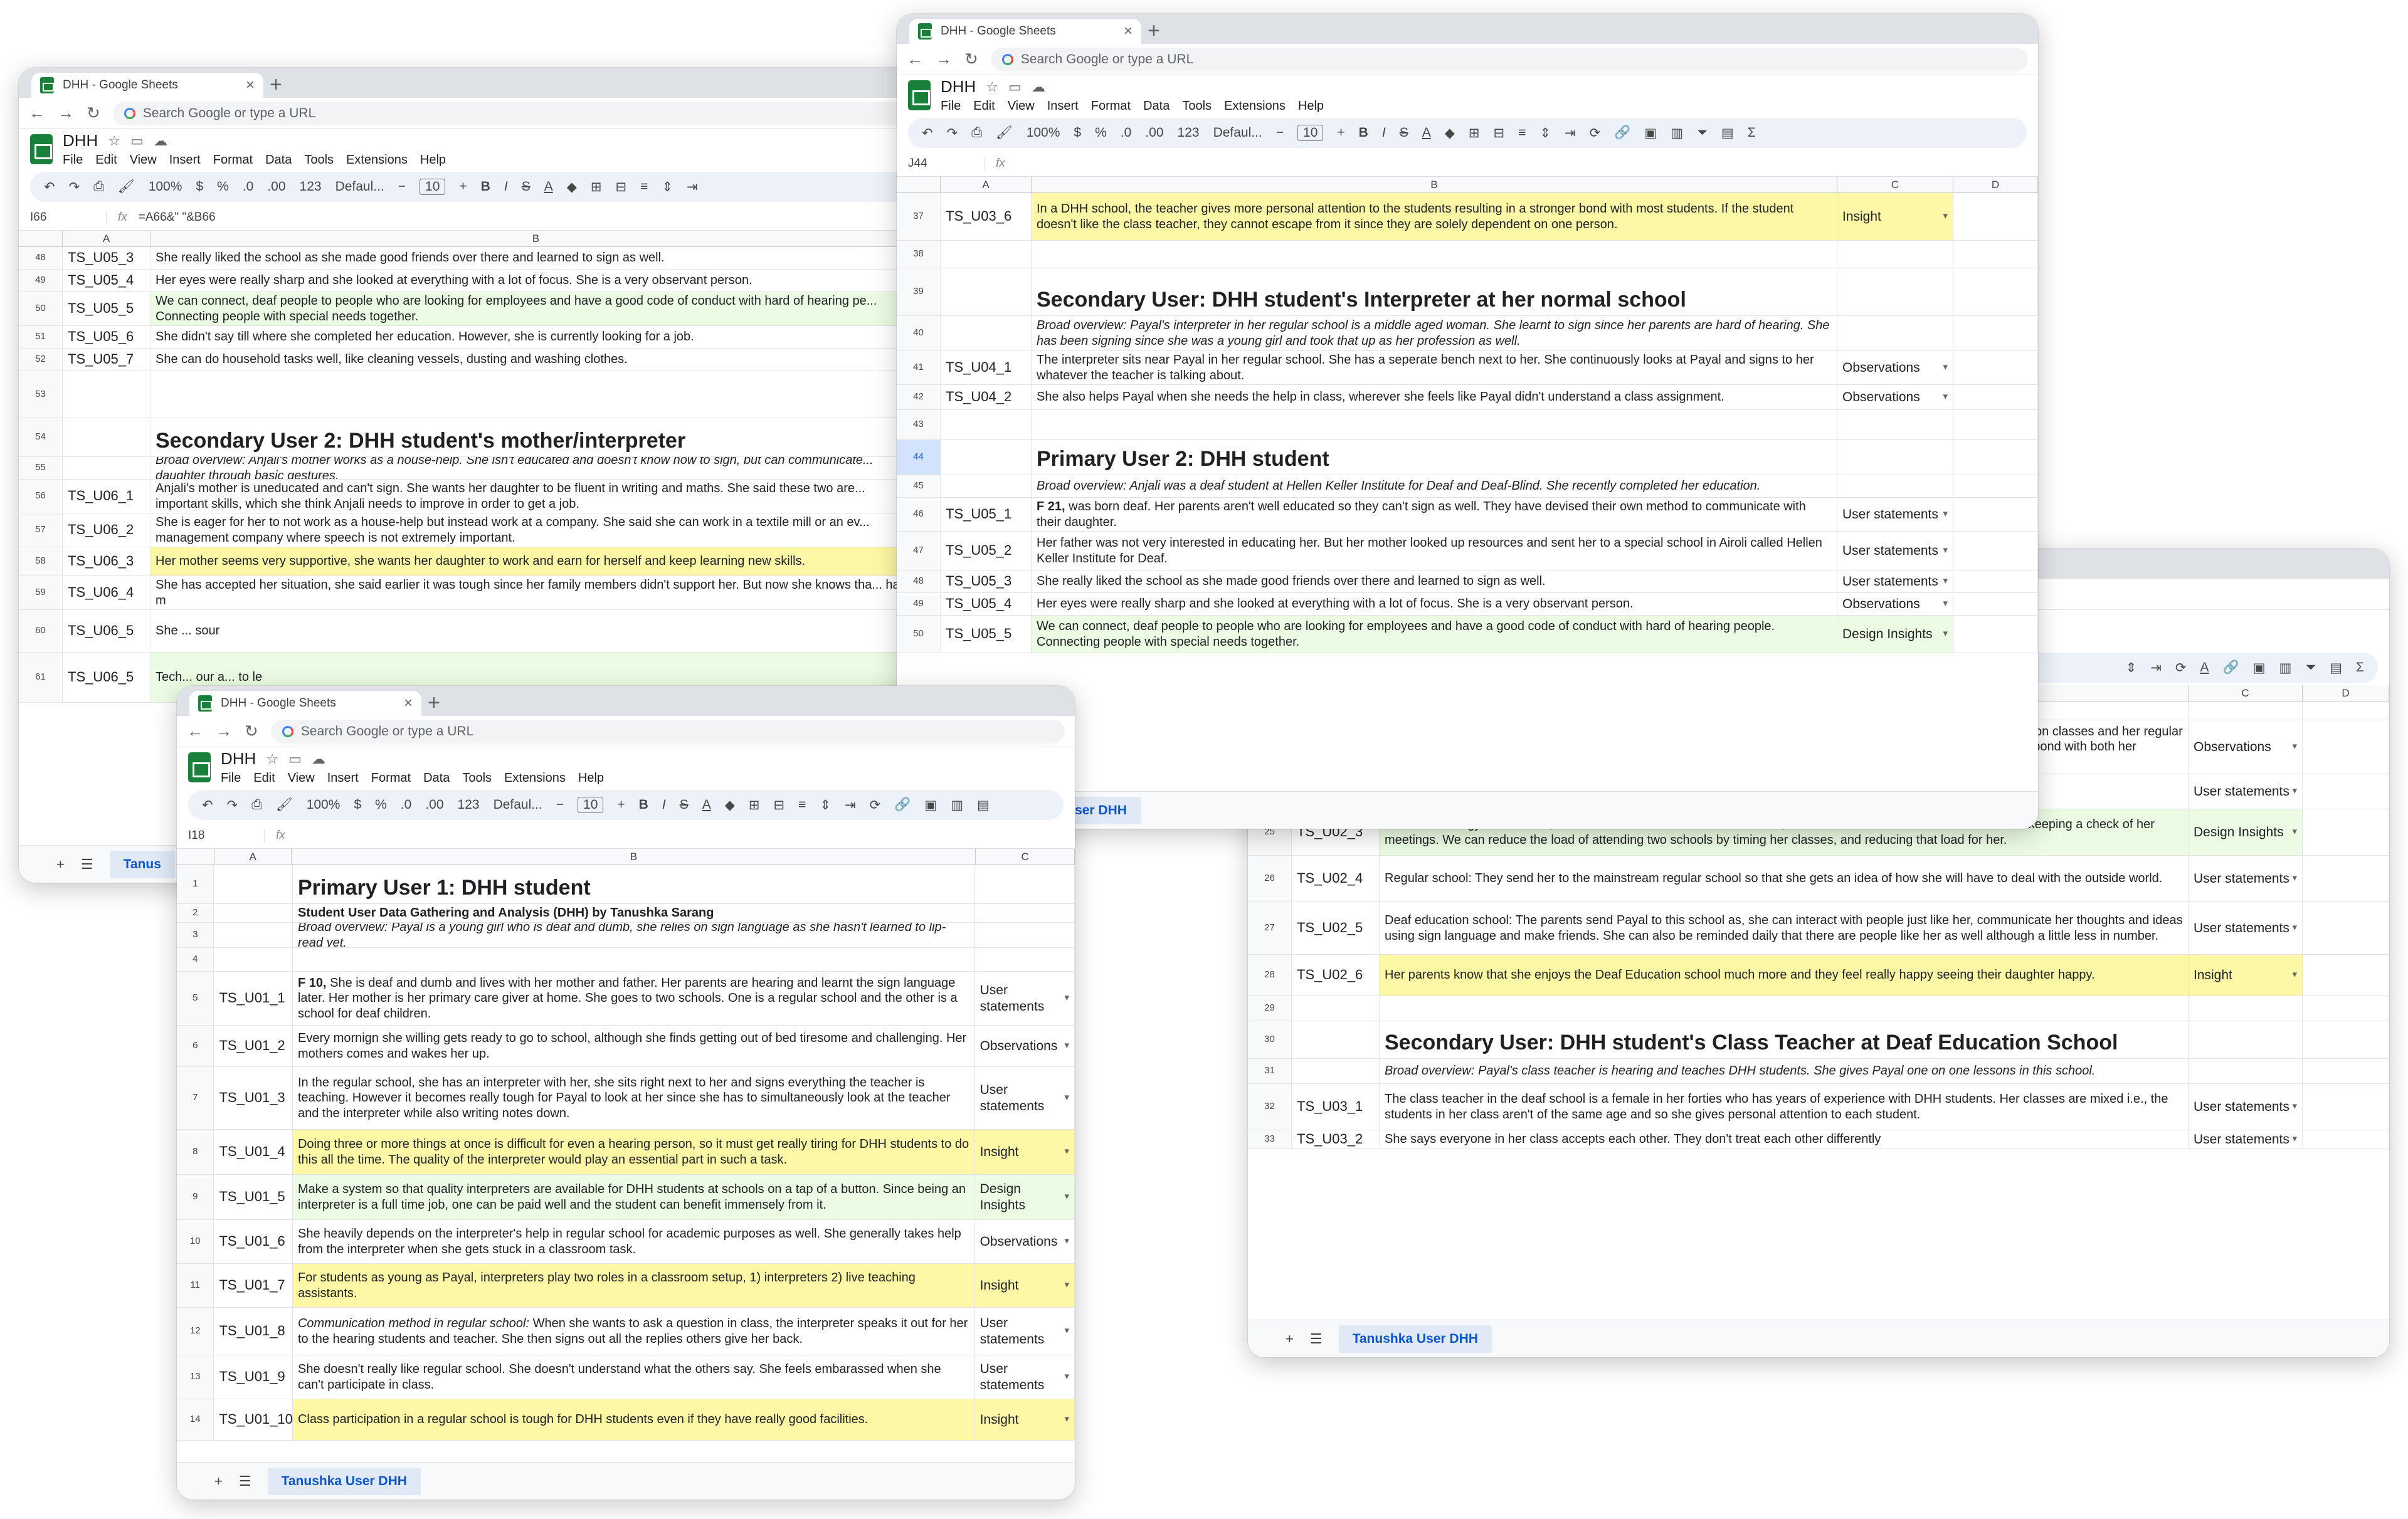 The image size is (2408, 1519). Describe the element at coordinates (106, 308) in the screenshot. I see `cell-id: TS_U05_5` at that location.